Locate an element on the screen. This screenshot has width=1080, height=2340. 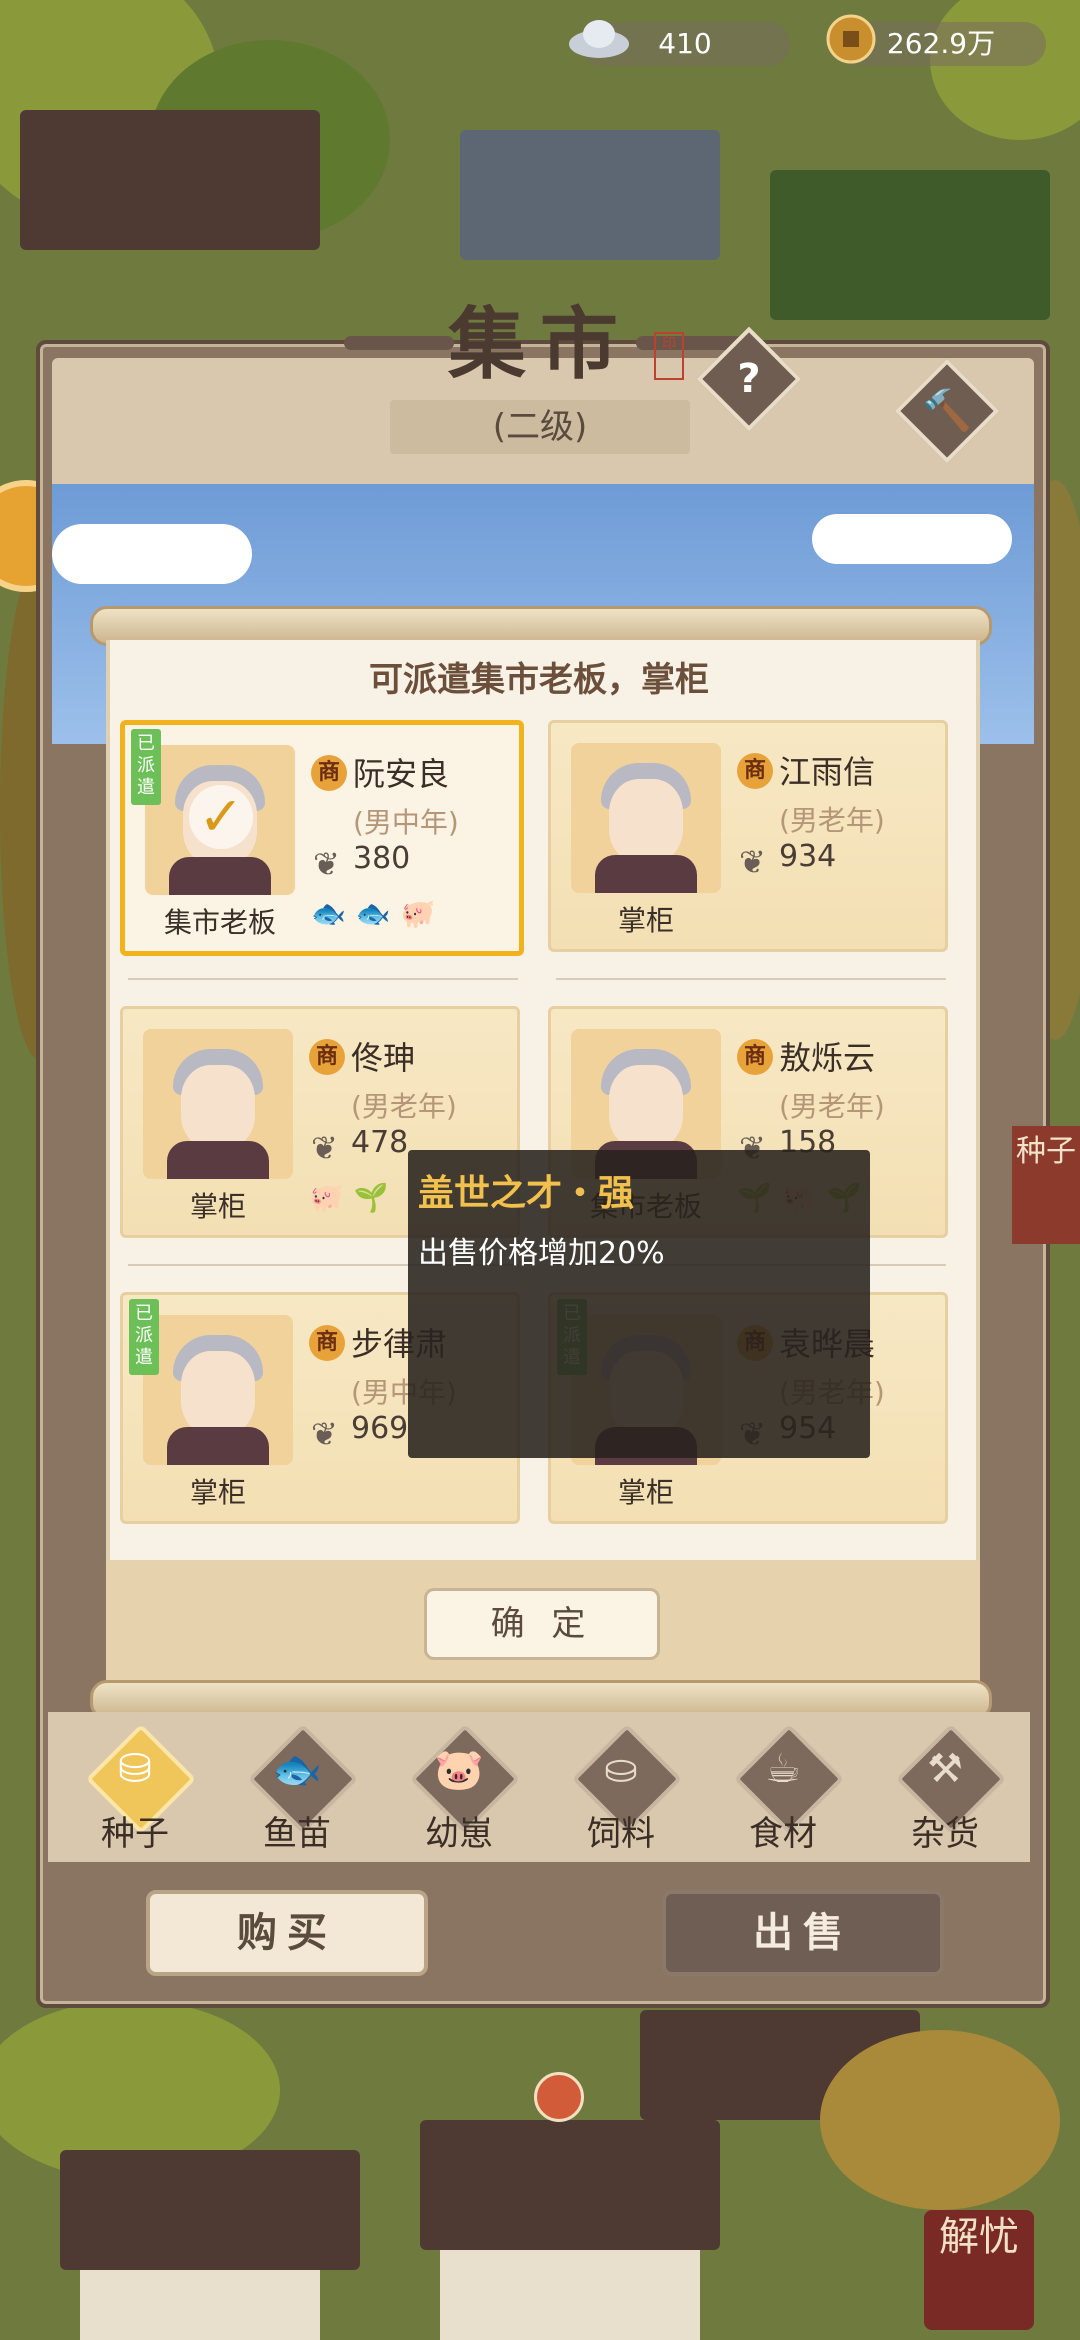
tab-label: 饲料 is located at coordinates (621, 1834).